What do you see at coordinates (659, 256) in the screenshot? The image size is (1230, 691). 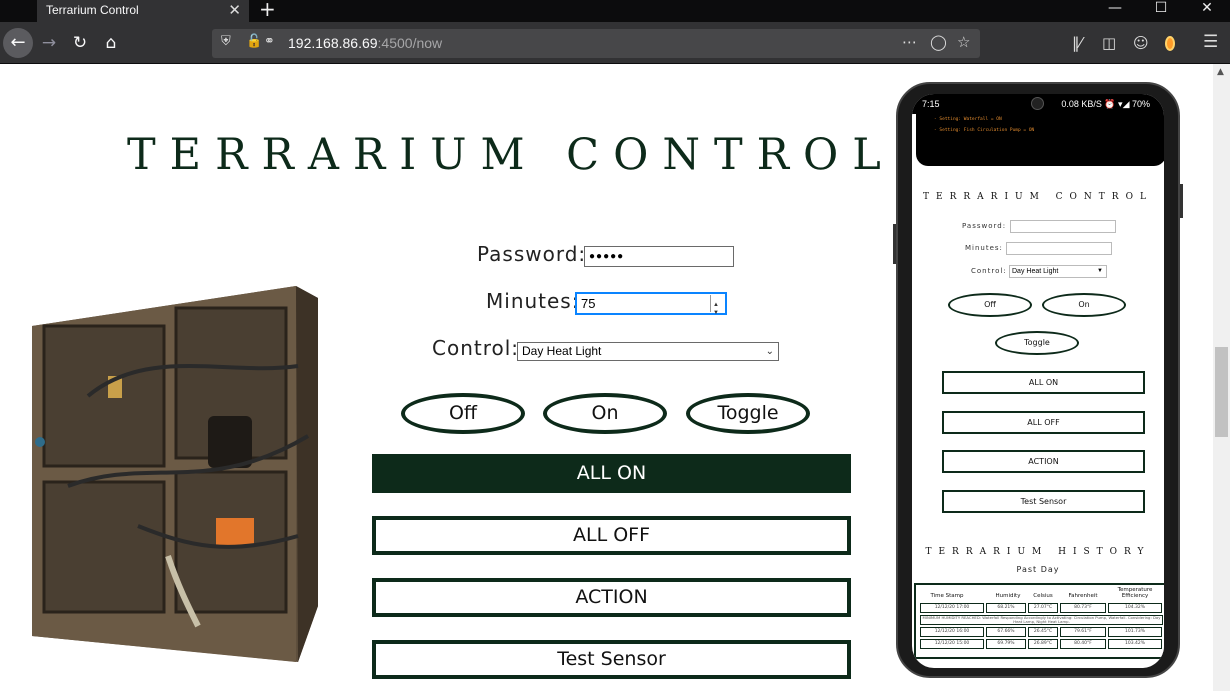 I see `password-field: ●●●●●` at bounding box center [659, 256].